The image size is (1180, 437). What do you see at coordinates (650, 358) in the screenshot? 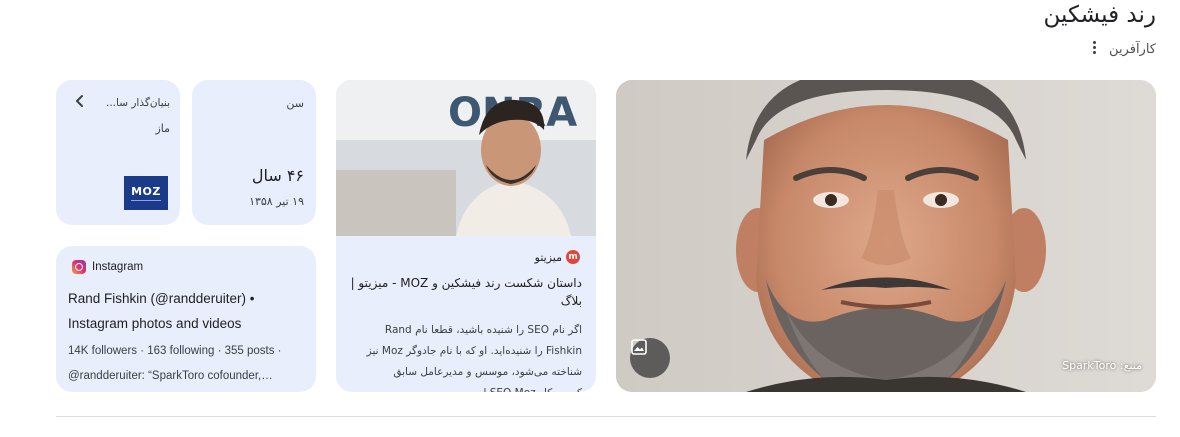
I see `view-images-button` at bounding box center [650, 358].